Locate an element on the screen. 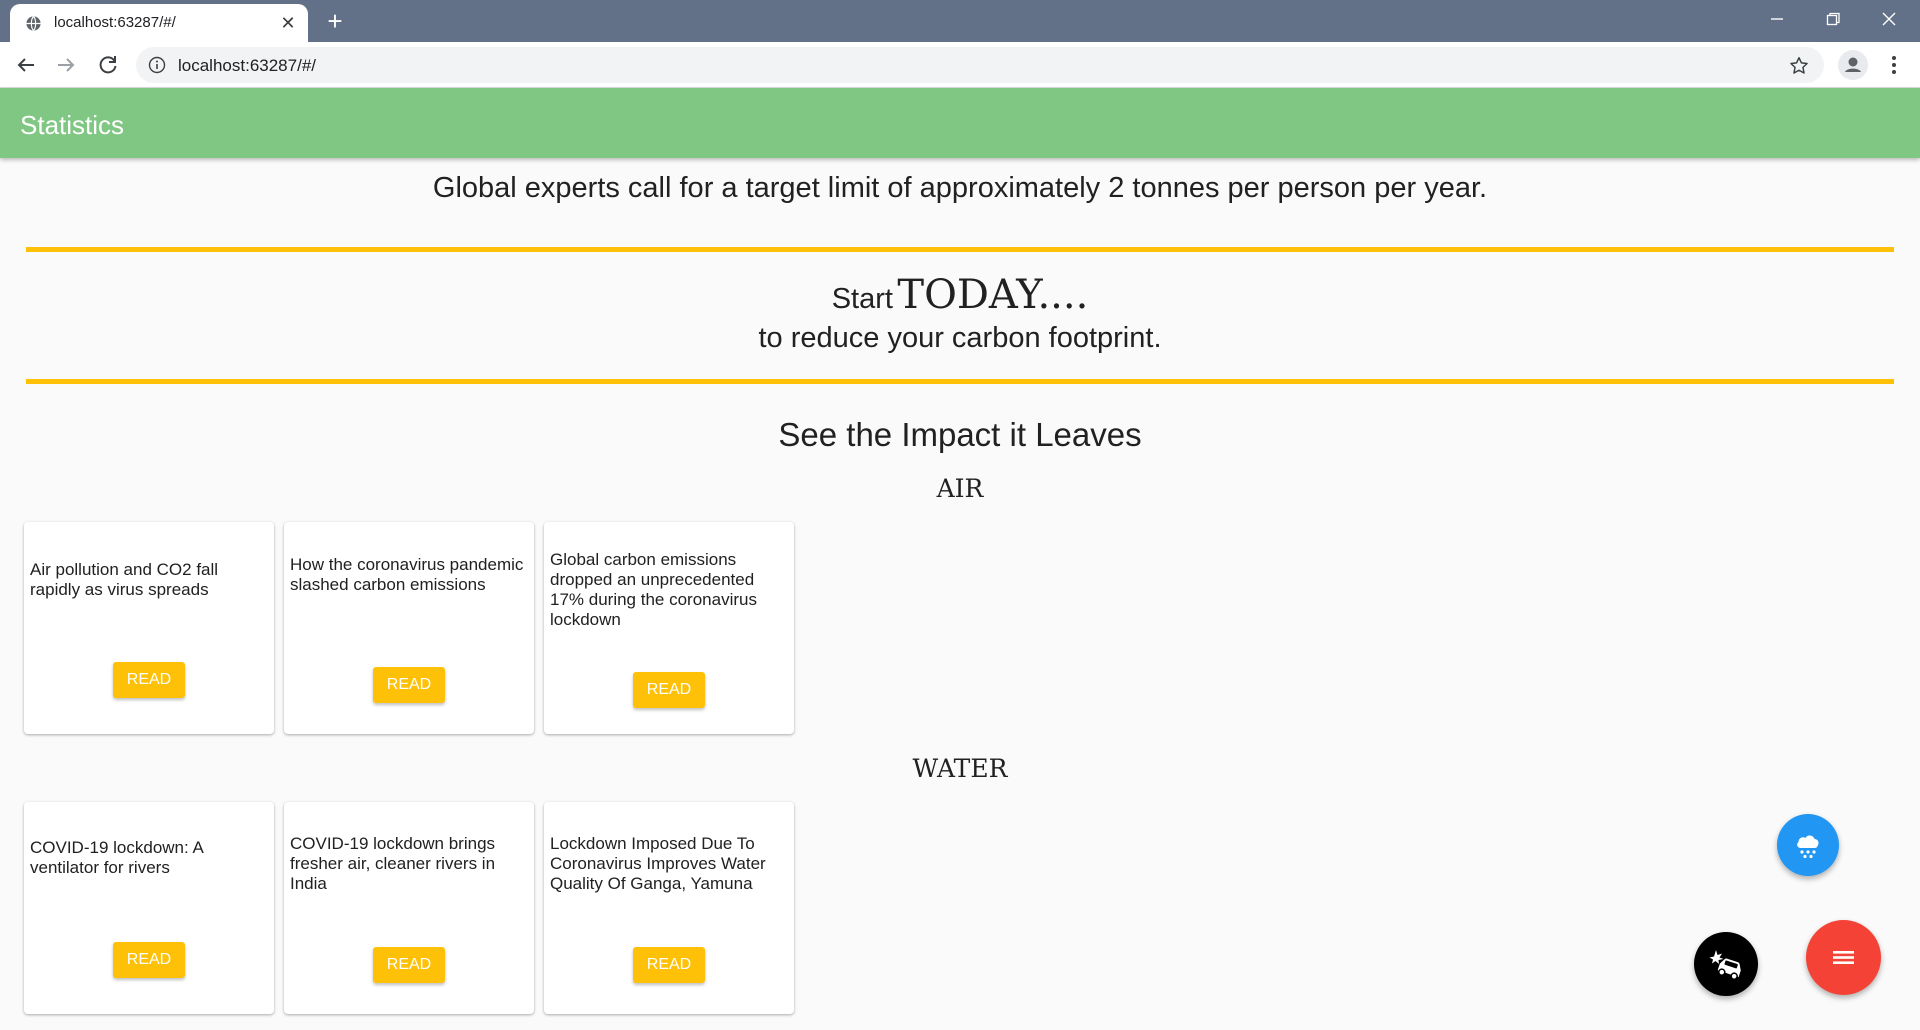 This screenshot has width=1920, height=1030. browser-menu-icon is located at coordinates (1894, 65).